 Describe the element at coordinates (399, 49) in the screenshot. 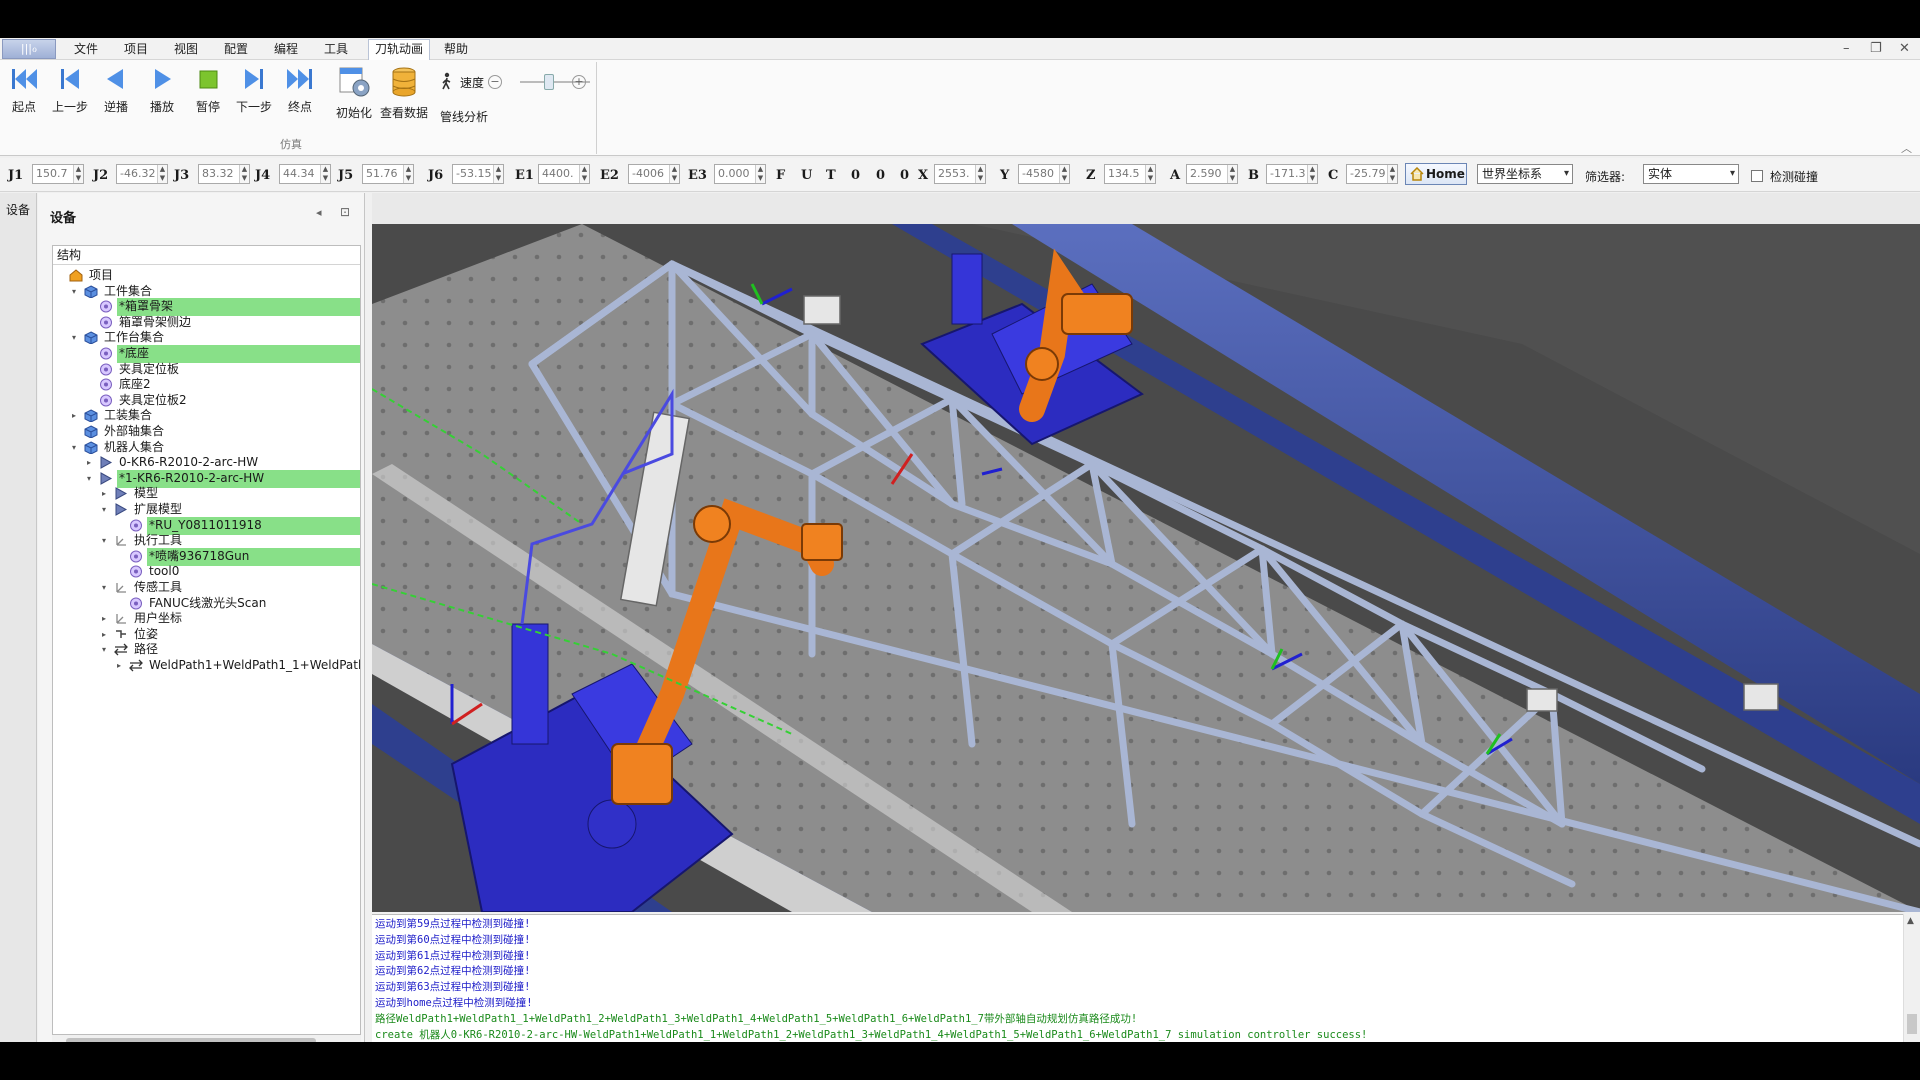

I see `menu-item: 刀轨动画` at that location.